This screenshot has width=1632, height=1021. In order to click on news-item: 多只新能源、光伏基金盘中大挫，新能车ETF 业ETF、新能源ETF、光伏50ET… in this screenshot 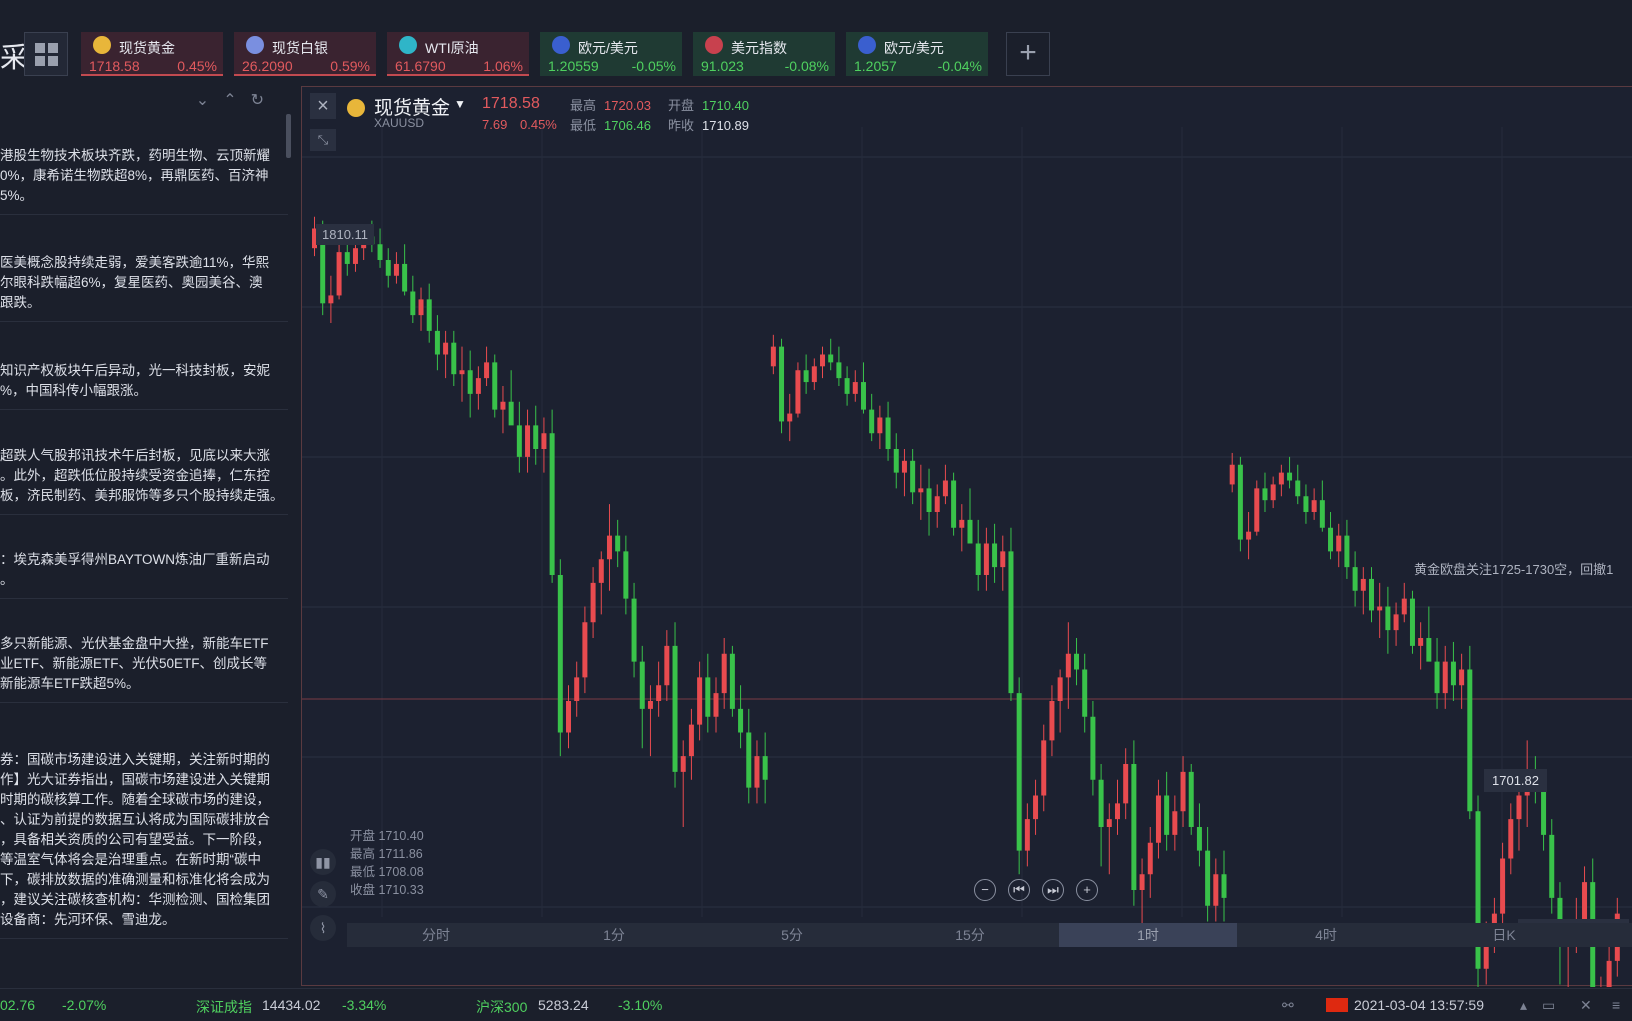, I will do `click(144, 668)`.